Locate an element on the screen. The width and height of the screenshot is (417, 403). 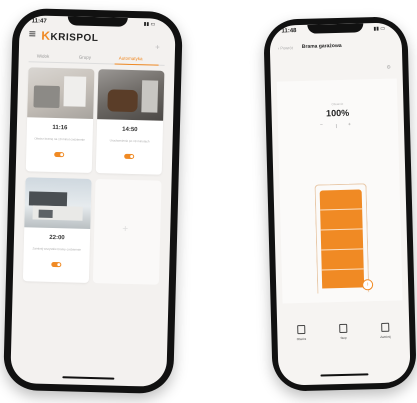
increase-button: + is located at coordinates (349, 125).